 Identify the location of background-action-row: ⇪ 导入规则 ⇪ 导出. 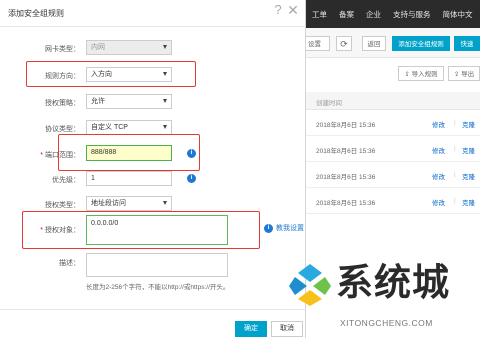
(390, 75).